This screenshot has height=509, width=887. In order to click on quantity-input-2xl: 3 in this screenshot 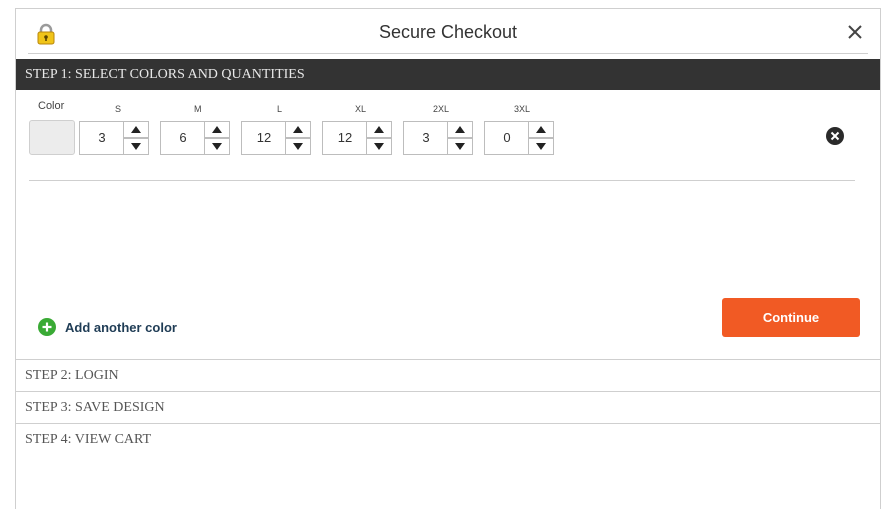, I will do `click(426, 138)`.